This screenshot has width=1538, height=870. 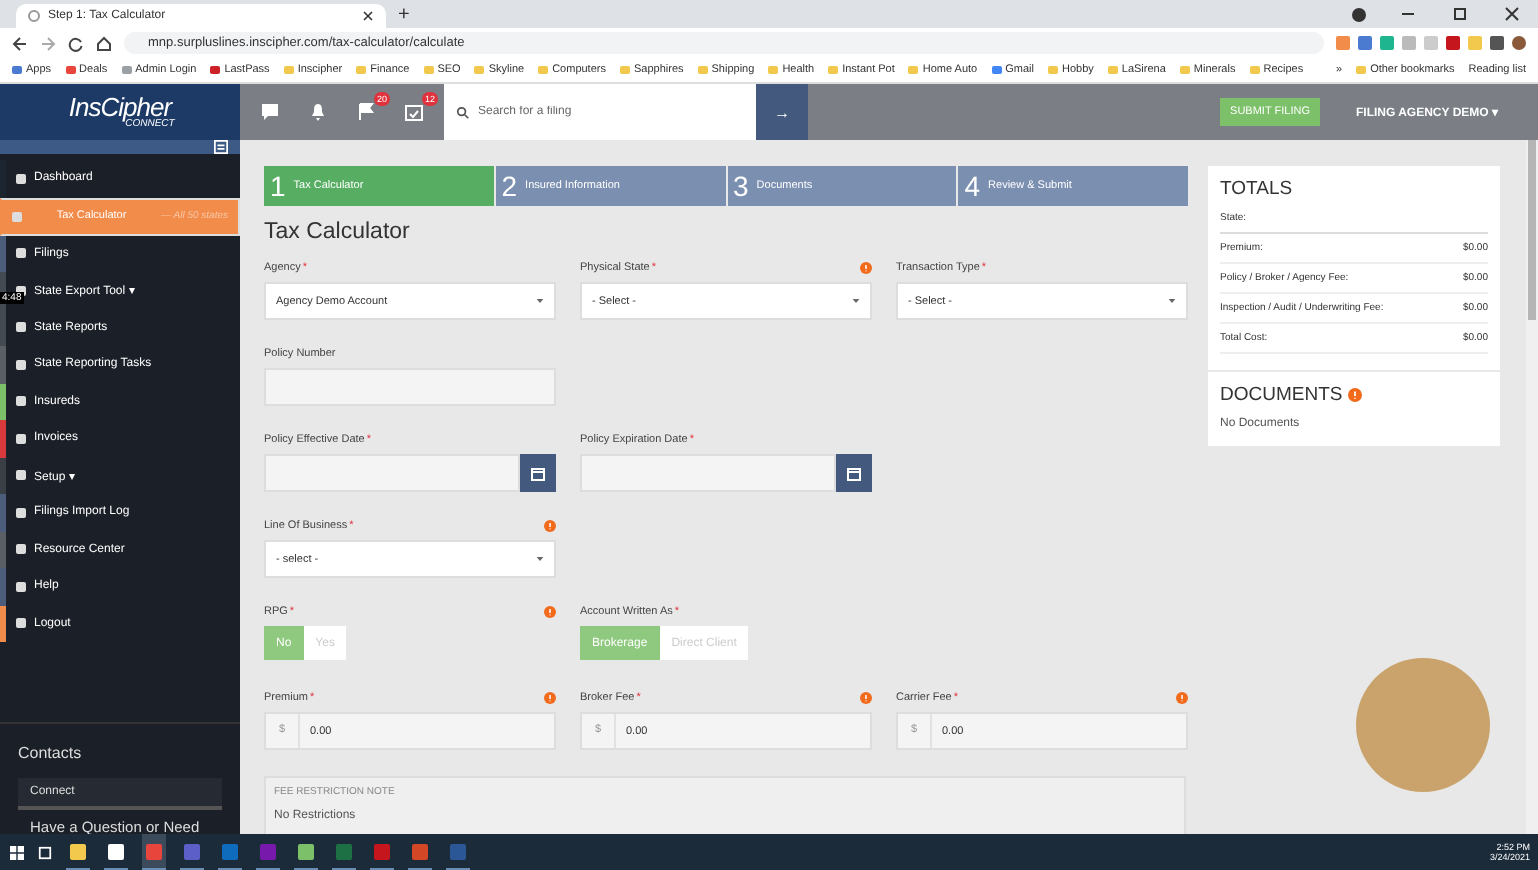 What do you see at coordinates (1532, 230) in the screenshot?
I see `scrollbar-thumb` at bounding box center [1532, 230].